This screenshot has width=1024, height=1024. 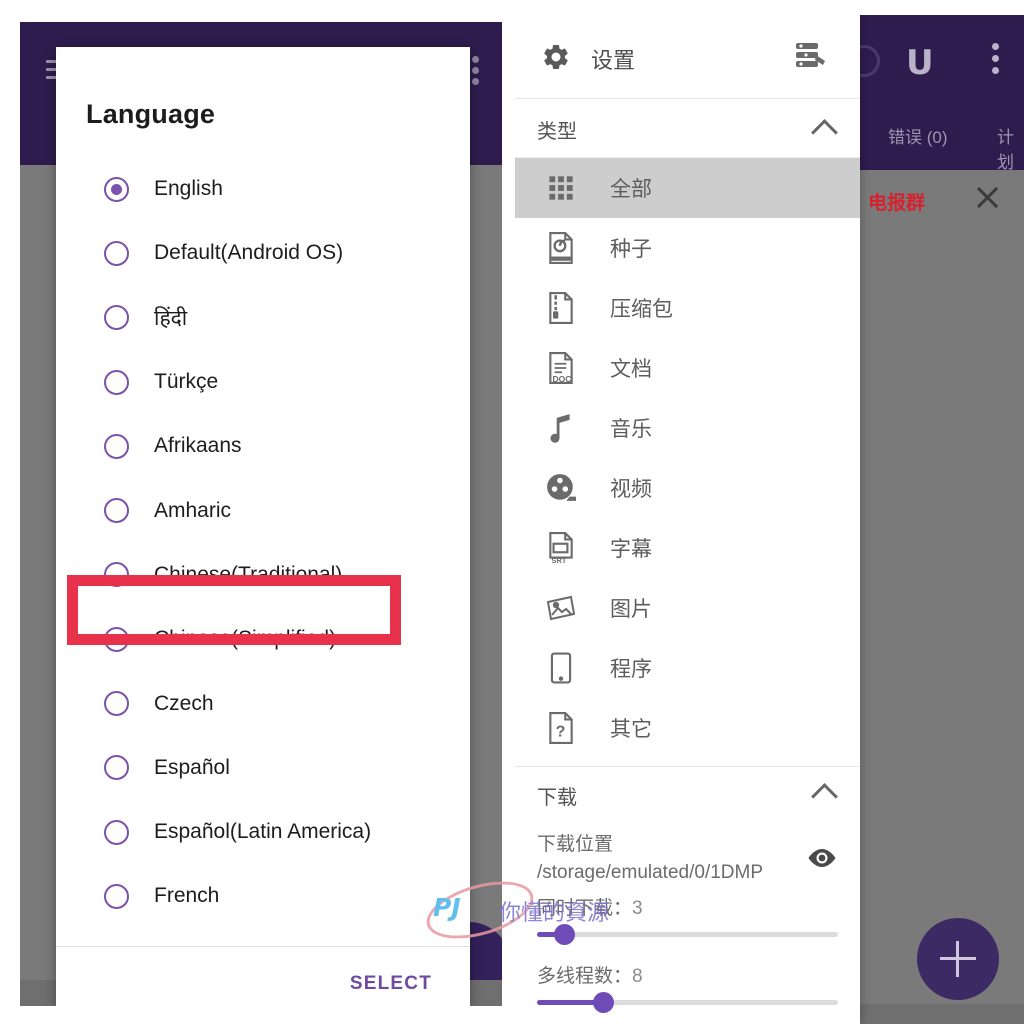 What do you see at coordinates (631, 429) in the screenshot?
I see `category-label: 音乐` at bounding box center [631, 429].